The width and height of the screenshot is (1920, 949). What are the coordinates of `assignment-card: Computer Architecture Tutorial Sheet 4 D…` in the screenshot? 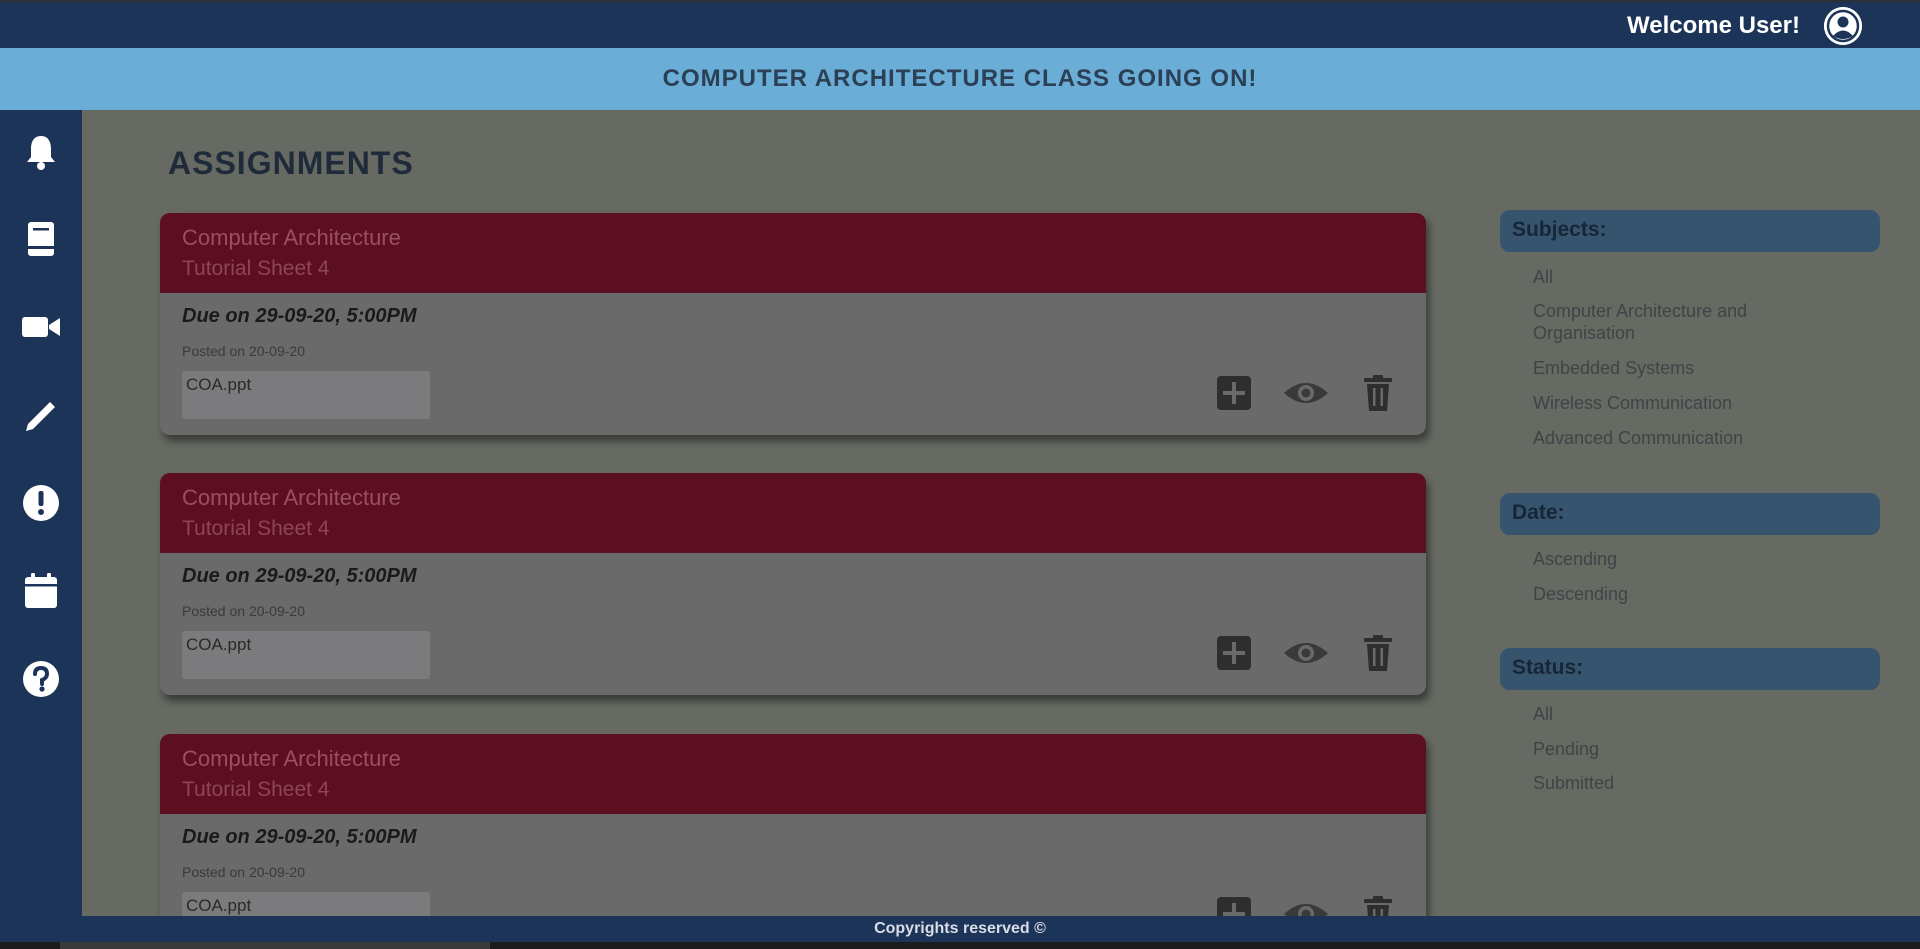 It's located at (793, 825).